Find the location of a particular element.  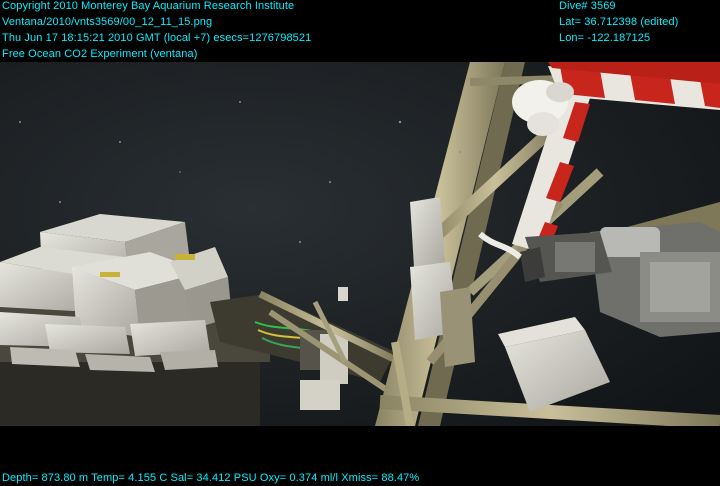

overlay-filename: Ventana/2010/vnts3569/00_12_11_15.png is located at coordinates (107, 22).